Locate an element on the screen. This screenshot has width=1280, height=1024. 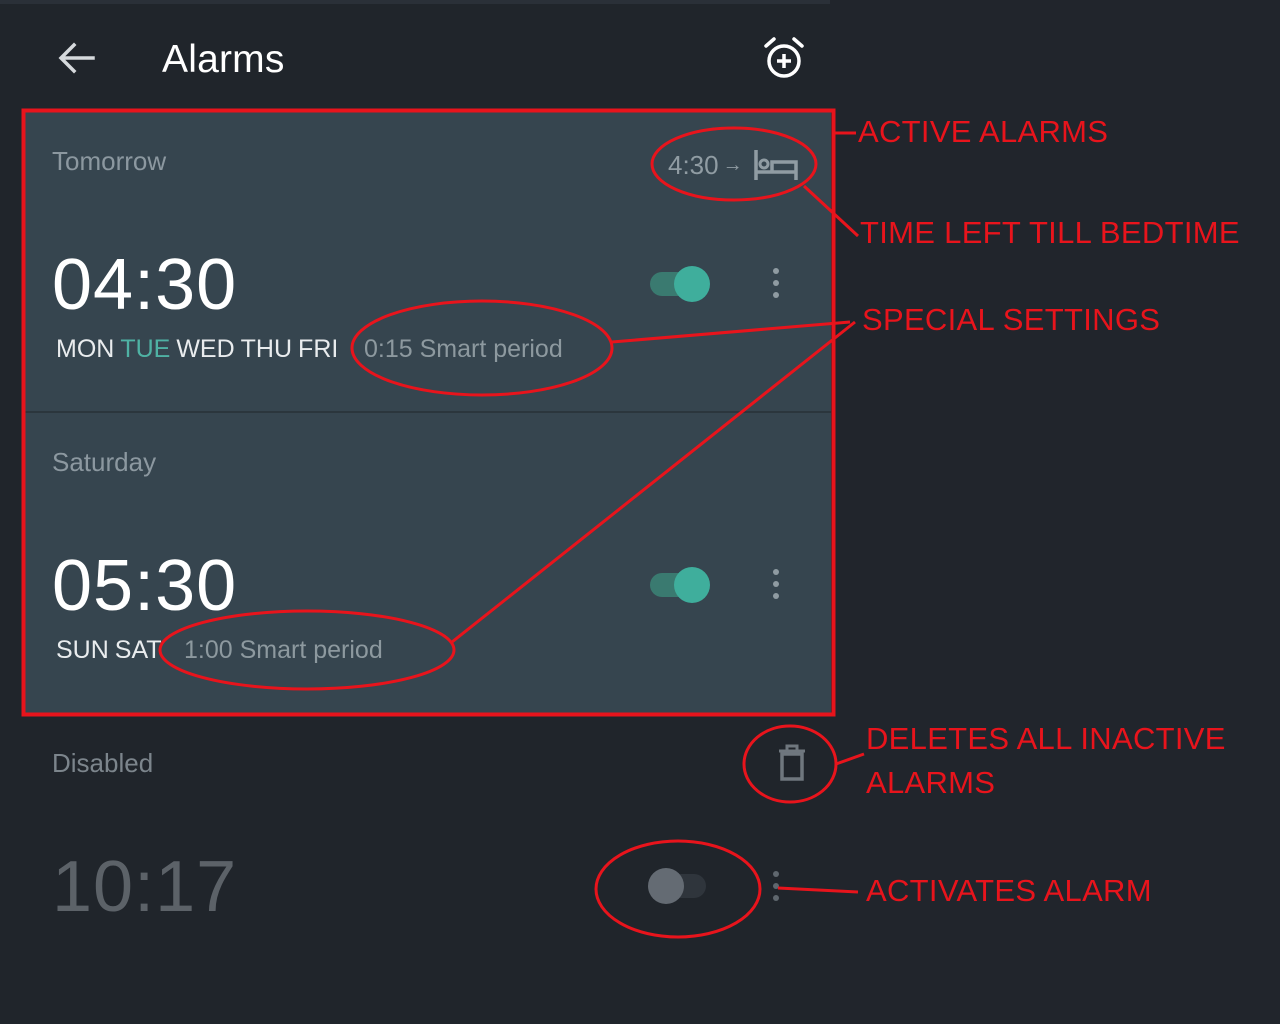
disabled-section-label: Disabled is located at coordinates (103, 763).